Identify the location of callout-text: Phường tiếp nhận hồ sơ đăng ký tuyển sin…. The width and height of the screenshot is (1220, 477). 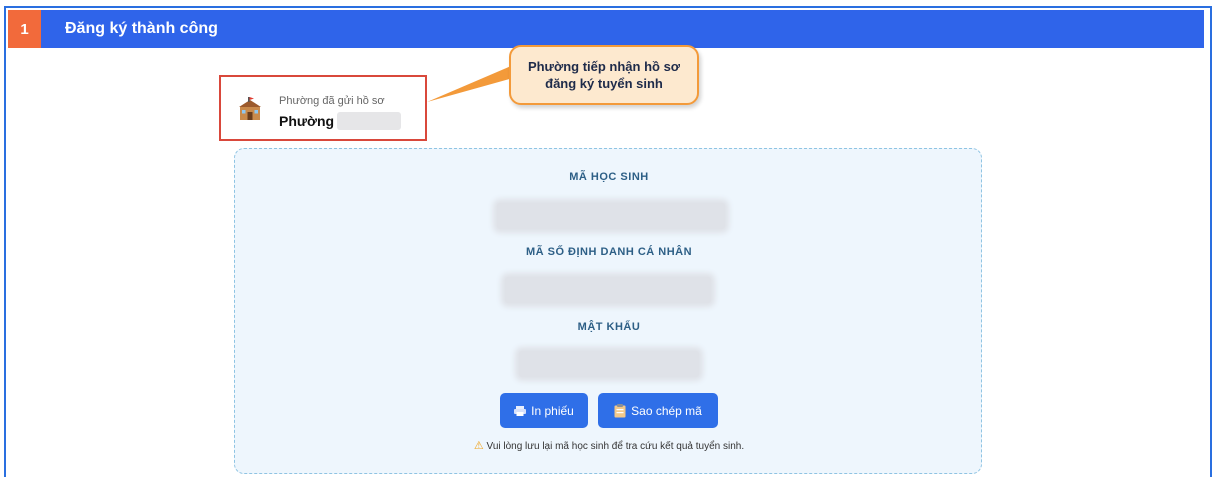
(604, 75).